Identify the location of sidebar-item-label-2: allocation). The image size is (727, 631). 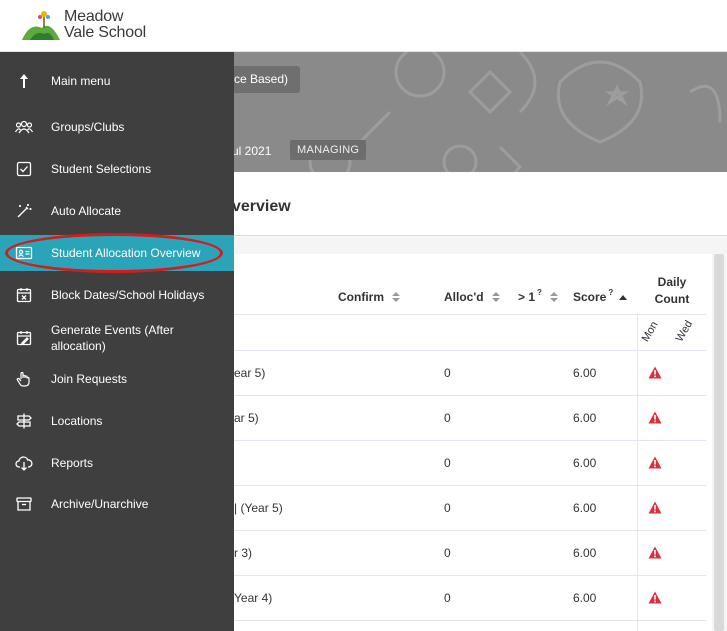
(78, 346).